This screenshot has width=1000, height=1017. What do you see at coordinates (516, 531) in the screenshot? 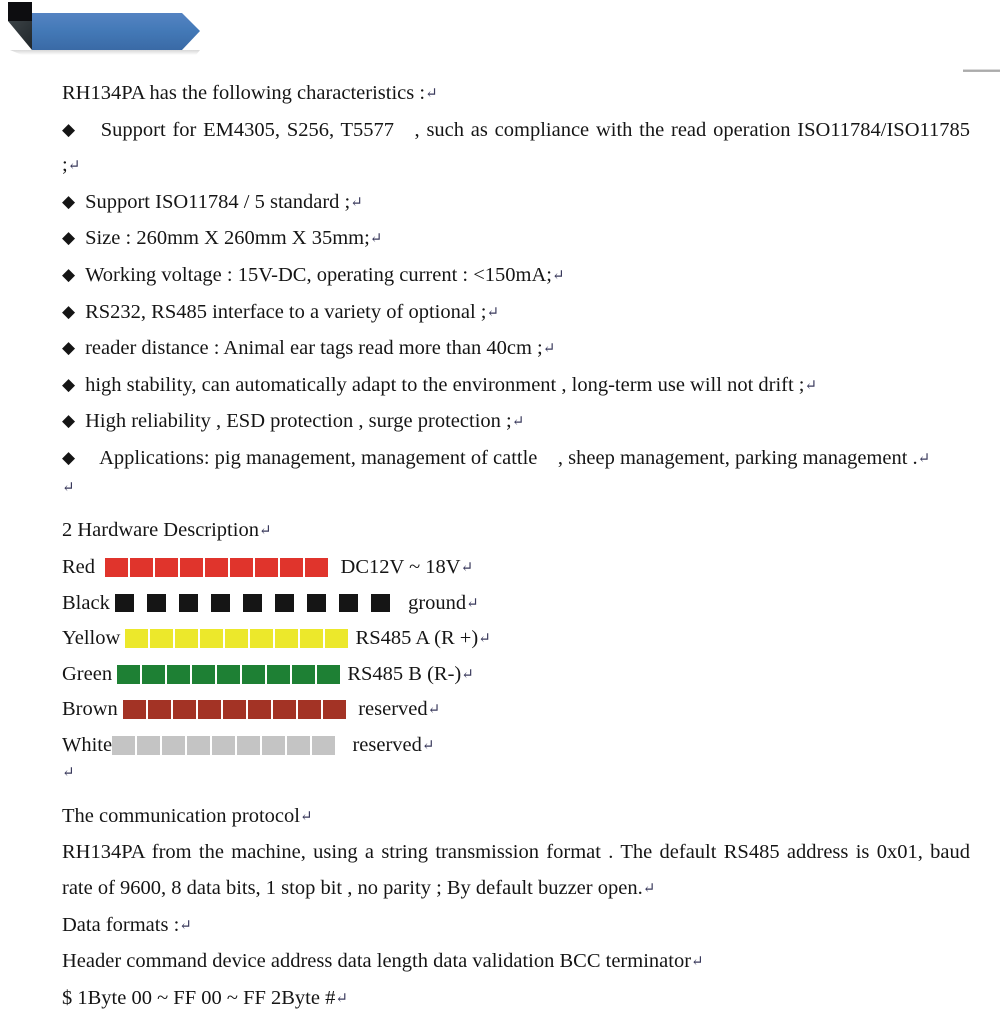
I see `hardware-section-heading: 2 Hardware Description↵` at bounding box center [516, 531].